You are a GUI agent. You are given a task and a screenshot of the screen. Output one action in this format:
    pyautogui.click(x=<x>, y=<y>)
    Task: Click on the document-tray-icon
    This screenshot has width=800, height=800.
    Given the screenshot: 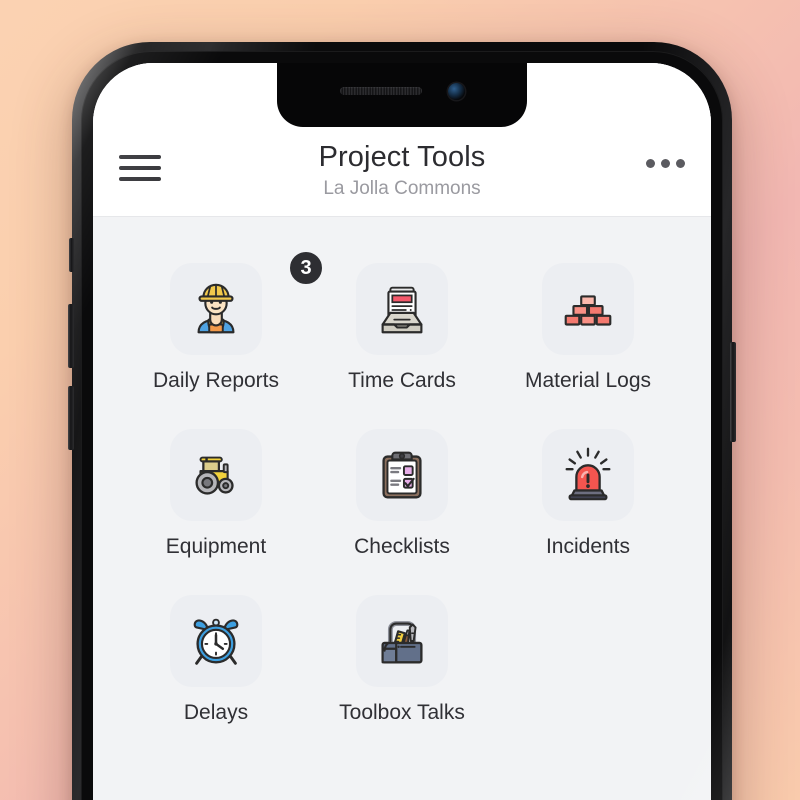 What is the action you would take?
    pyautogui.click(x=402, y=310)
    